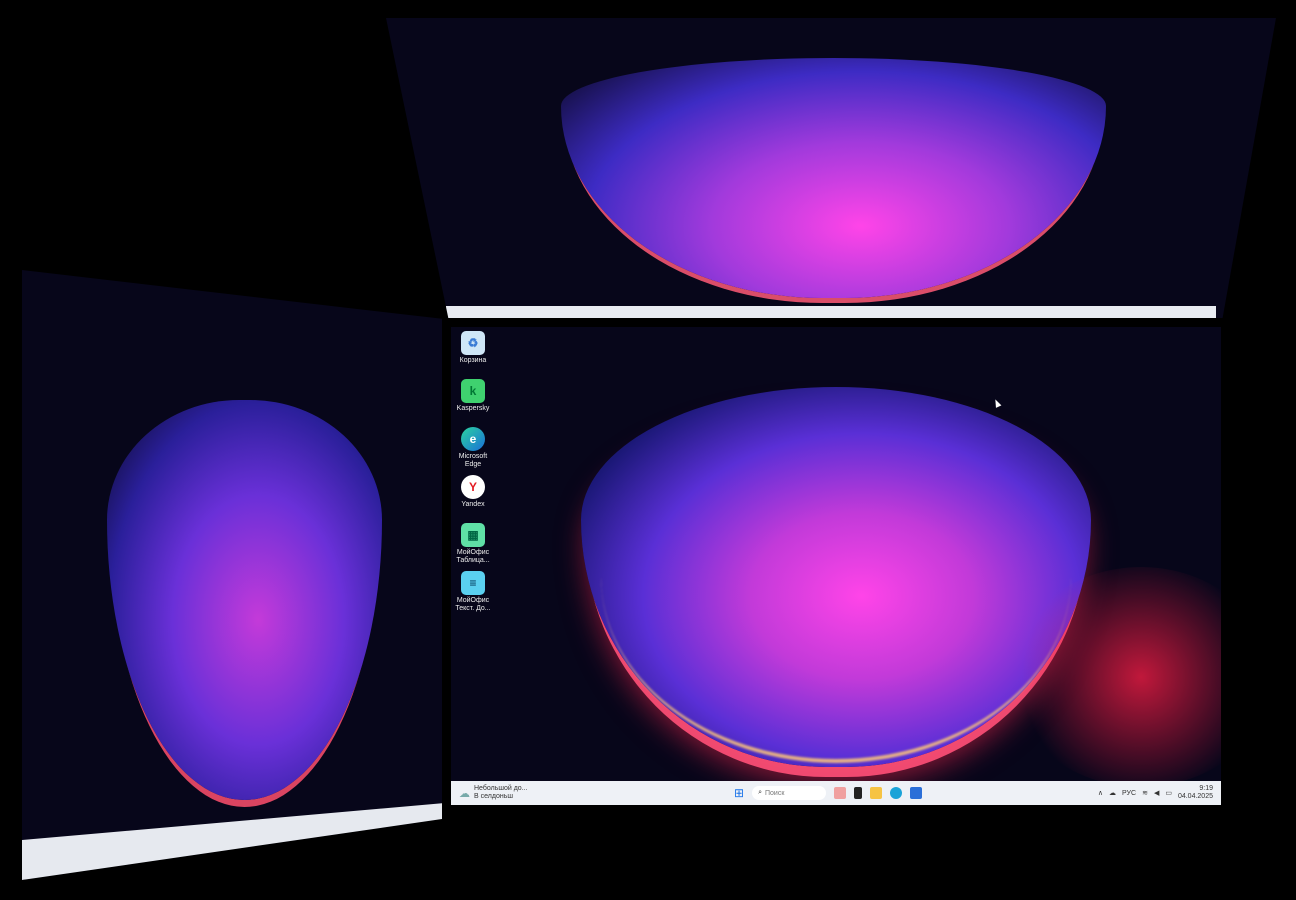 This screenshot has height=900, width=1296. Describe the element at coordinates (1168, 793) in the screenshot. I see `battery-icon: ▭` at that location.